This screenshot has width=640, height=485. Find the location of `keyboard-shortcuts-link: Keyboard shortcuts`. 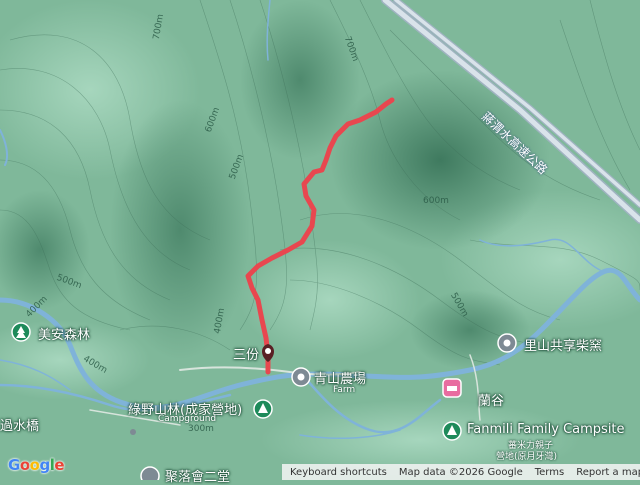

keyboard-shortcuts-link: Keyboard shortcuts is located at coordinates (338, 472).